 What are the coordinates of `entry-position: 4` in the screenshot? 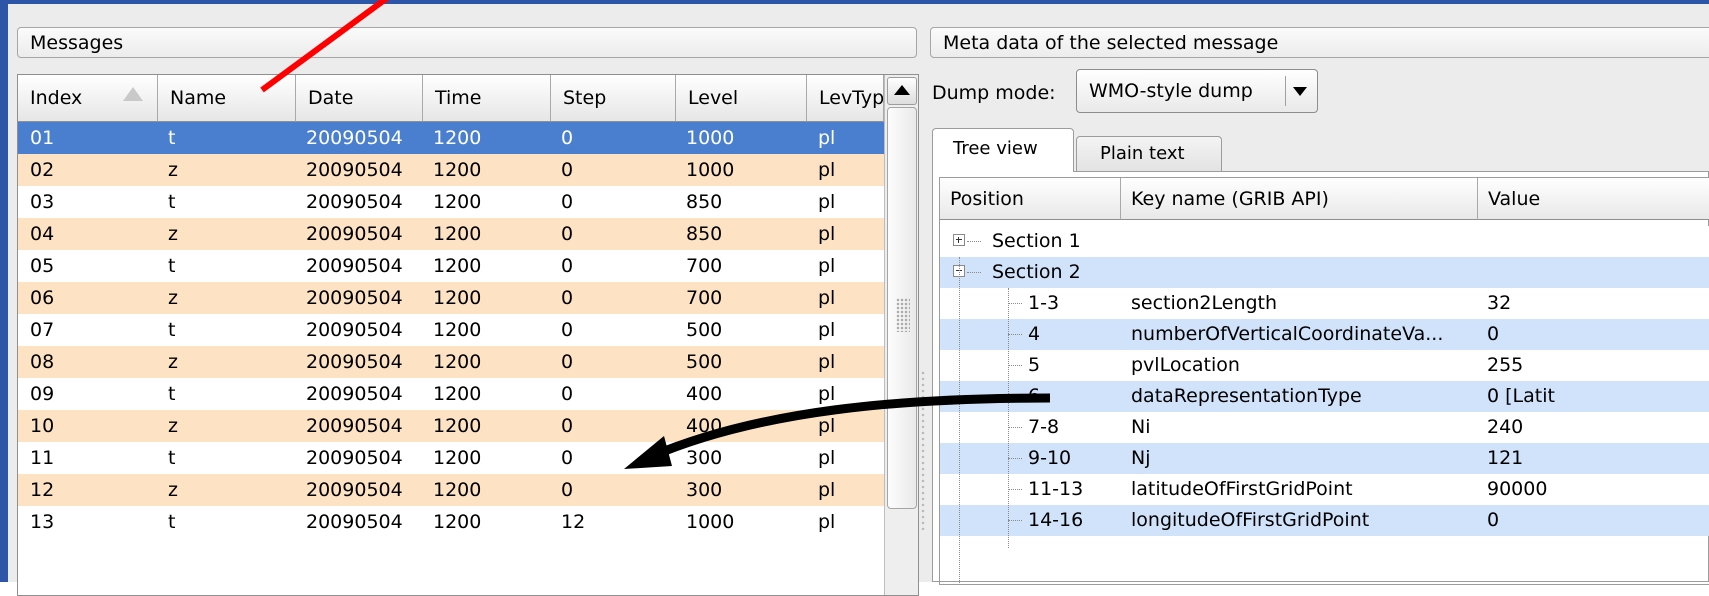 It's located at (1034, 334).